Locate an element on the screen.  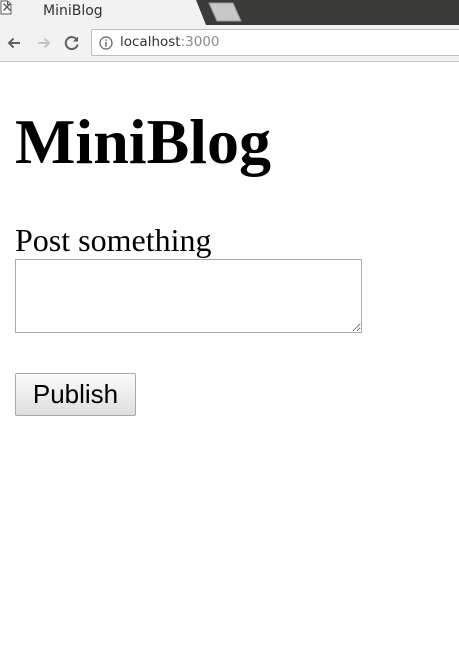
info-icon is located at coordinates (106, 43).